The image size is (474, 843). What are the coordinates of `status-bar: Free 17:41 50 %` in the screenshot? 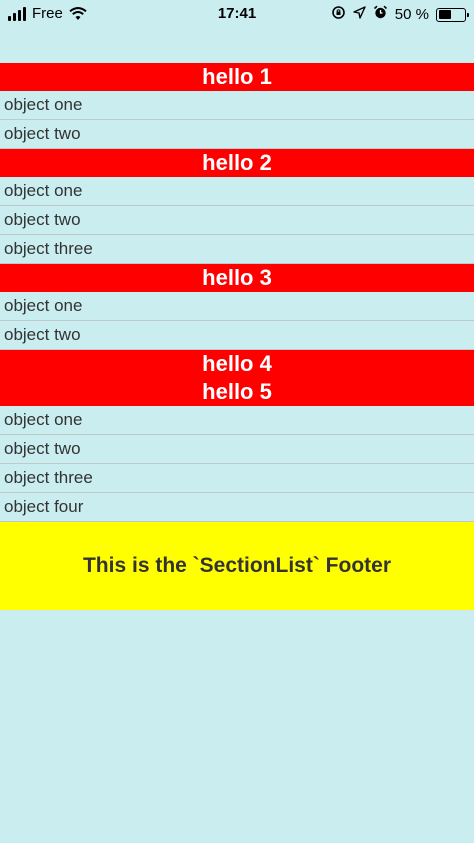 It's located at (237, 14).